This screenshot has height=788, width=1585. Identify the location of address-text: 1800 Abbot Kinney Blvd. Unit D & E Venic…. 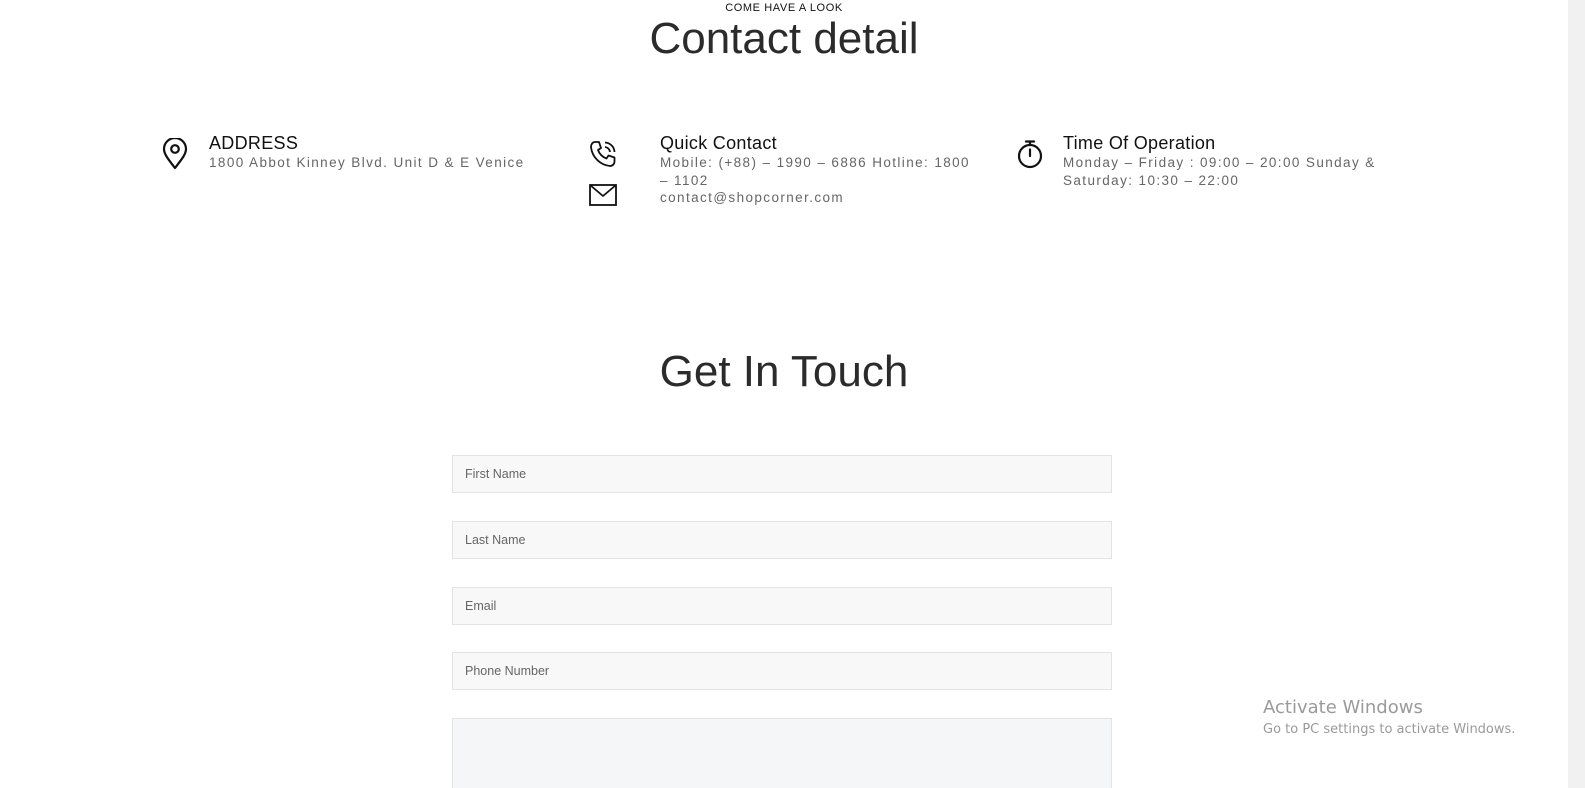
(367, 162).